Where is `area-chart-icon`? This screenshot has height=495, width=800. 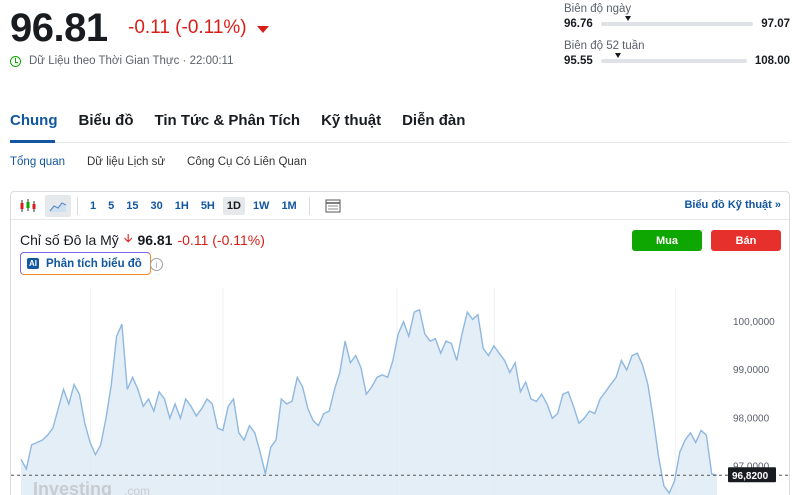
area-chart-icon is located at coordinates (58, 205).